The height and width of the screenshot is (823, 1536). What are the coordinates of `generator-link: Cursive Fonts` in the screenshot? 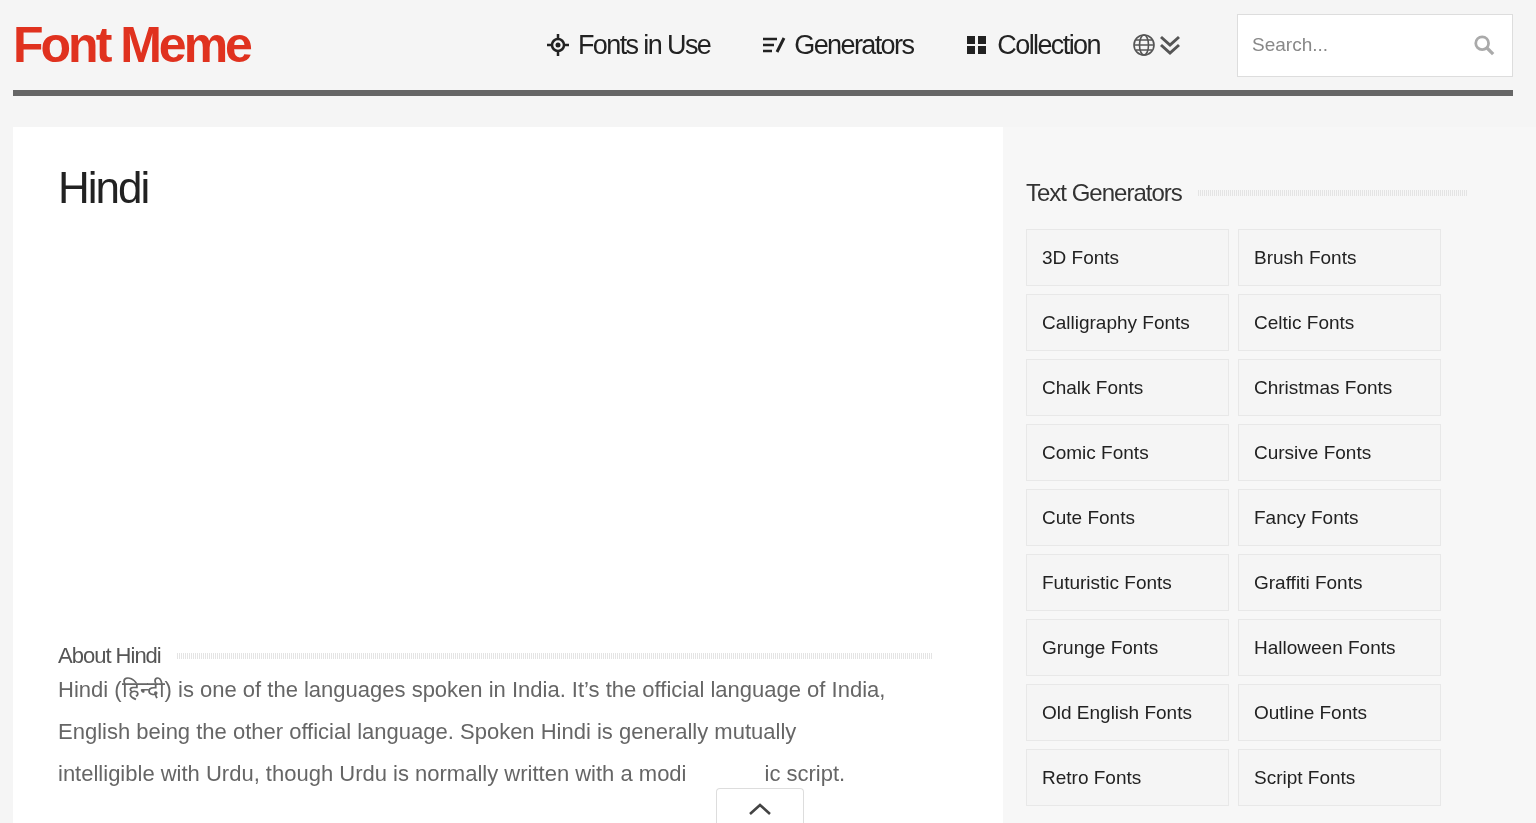 It's located at (1339, 452).